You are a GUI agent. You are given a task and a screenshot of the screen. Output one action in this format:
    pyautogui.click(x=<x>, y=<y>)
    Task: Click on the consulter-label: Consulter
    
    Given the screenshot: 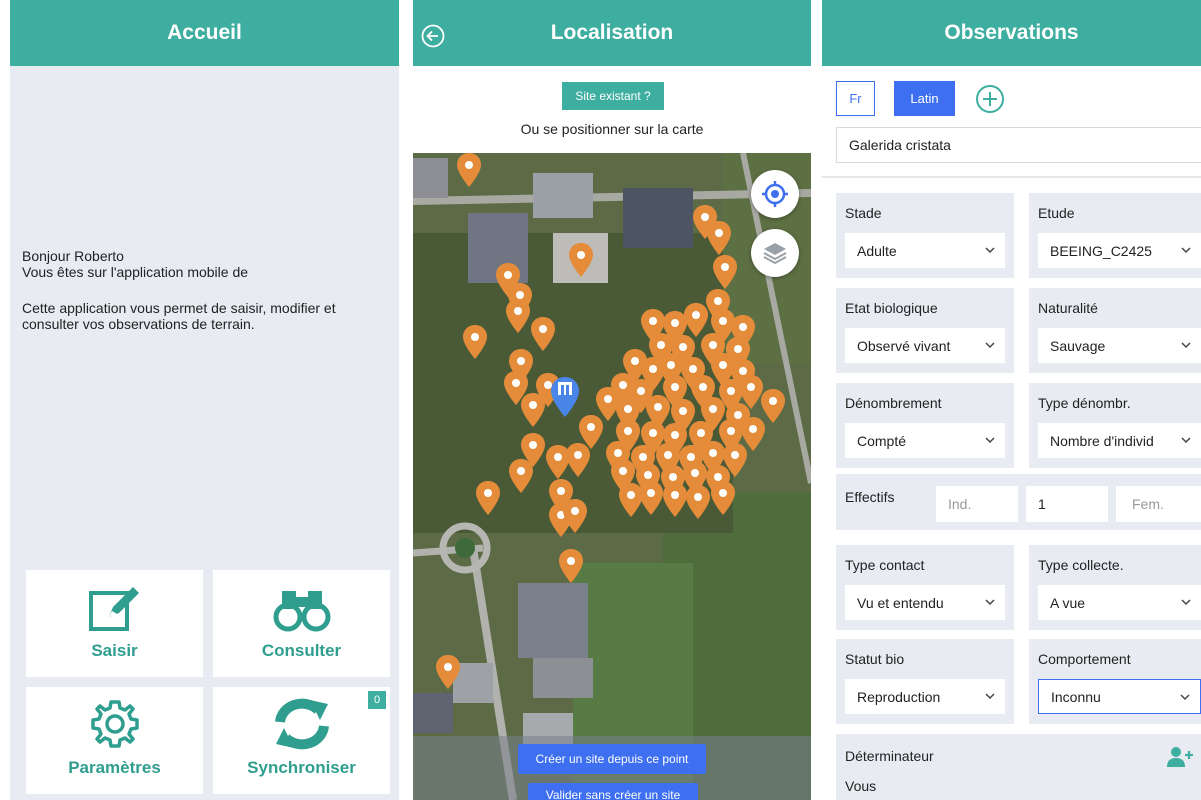 What is the action you would take?
    pyautogui.click(x=301, y=650)
    